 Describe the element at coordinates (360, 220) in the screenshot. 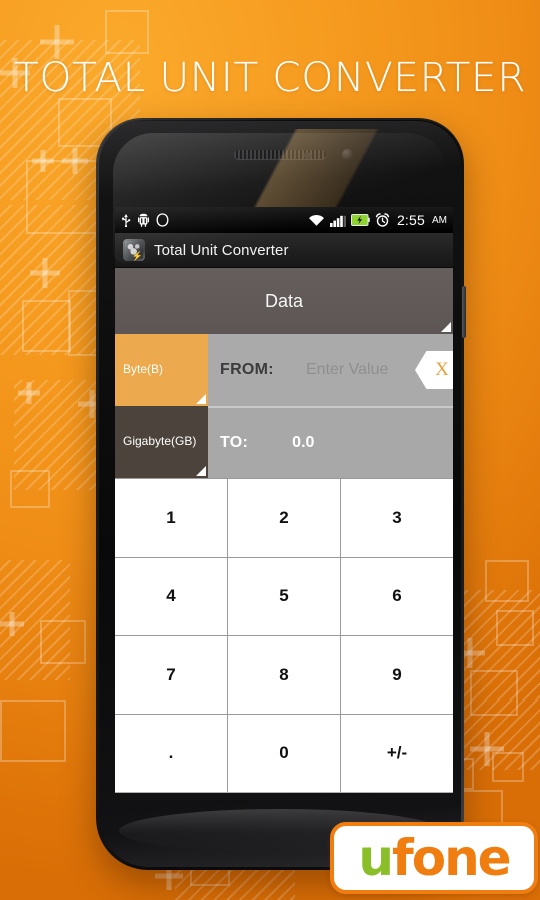

I see `battery-charging-icon` at that location.